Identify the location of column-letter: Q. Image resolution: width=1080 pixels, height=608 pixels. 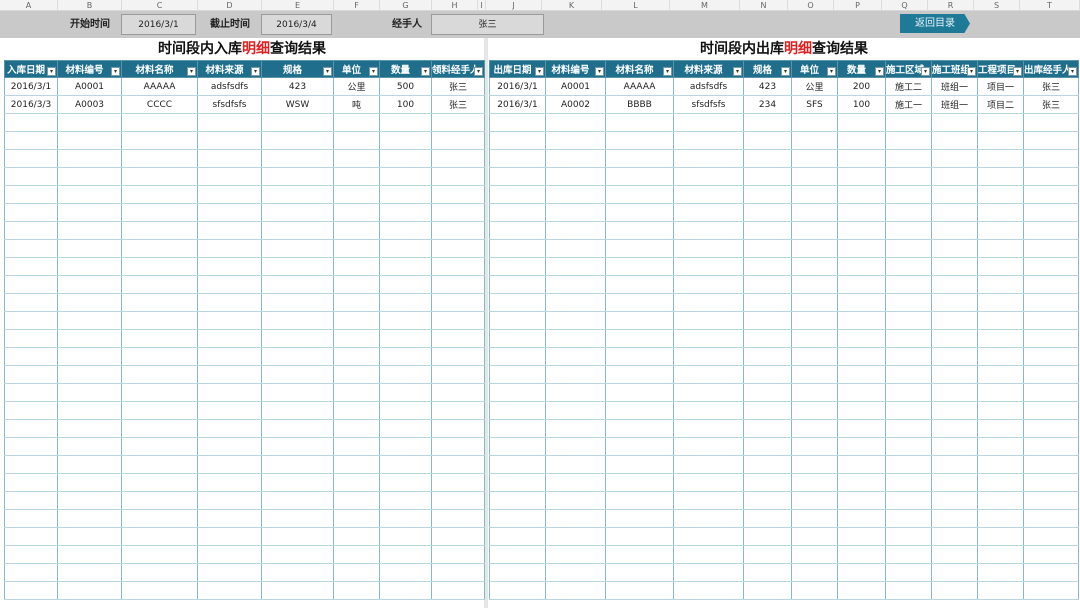
(905, 5).